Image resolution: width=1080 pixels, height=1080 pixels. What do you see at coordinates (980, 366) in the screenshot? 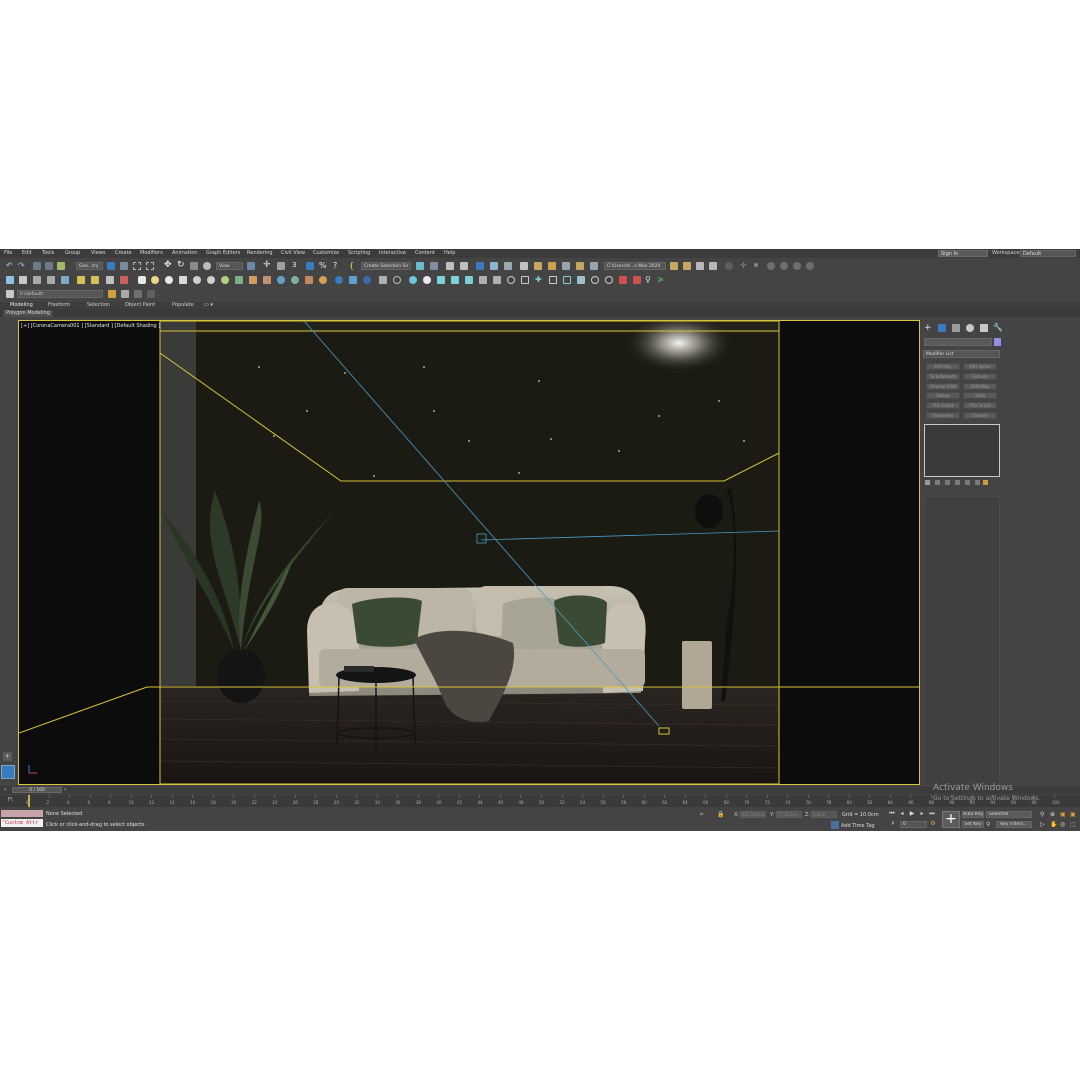
I see `mod-edit-spline-button: Edit Spline` at bounding box center [980, 366].